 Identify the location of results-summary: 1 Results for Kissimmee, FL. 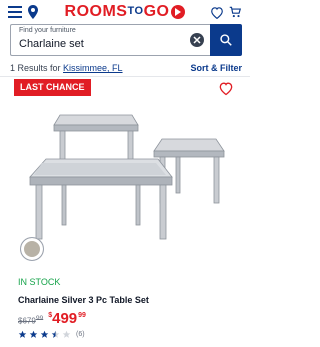
(66, 68).